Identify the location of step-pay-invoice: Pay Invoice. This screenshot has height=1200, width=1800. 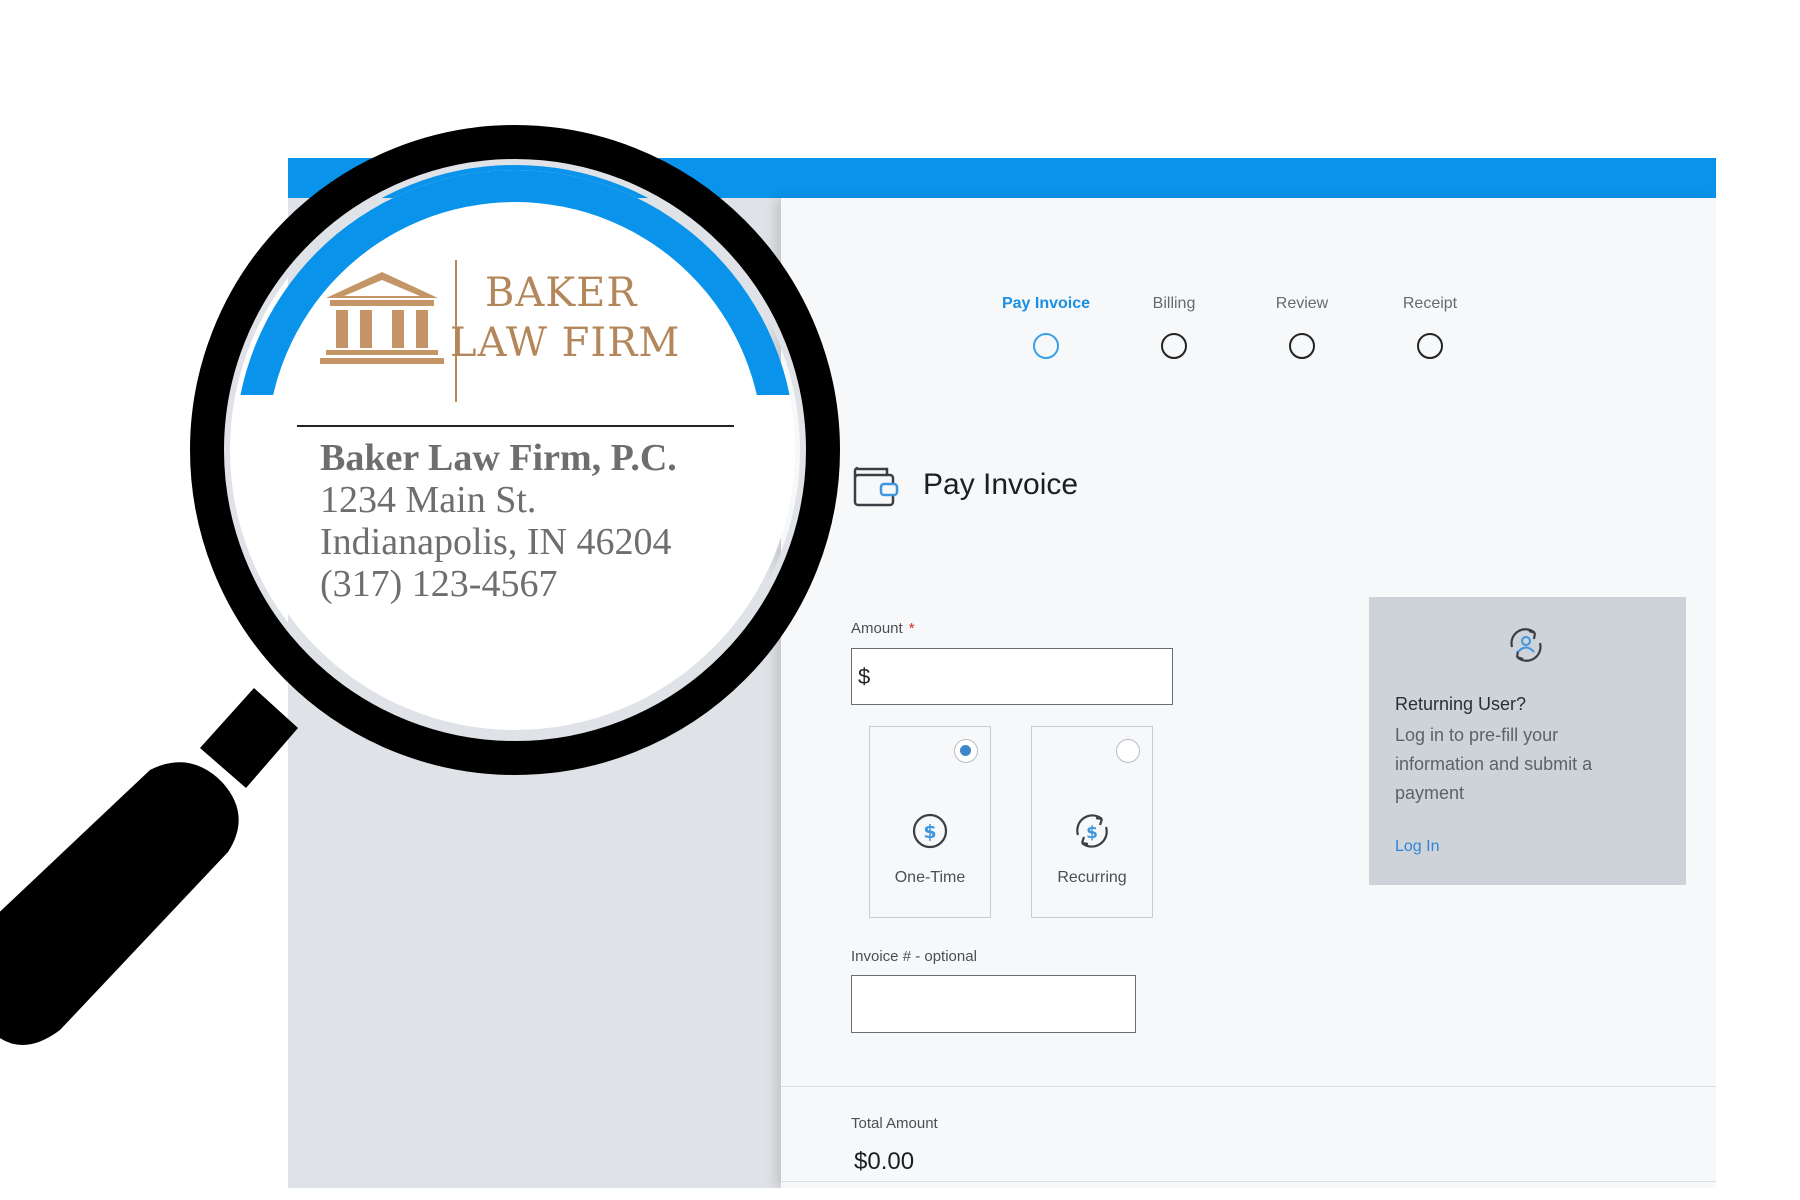
(1046, 326).